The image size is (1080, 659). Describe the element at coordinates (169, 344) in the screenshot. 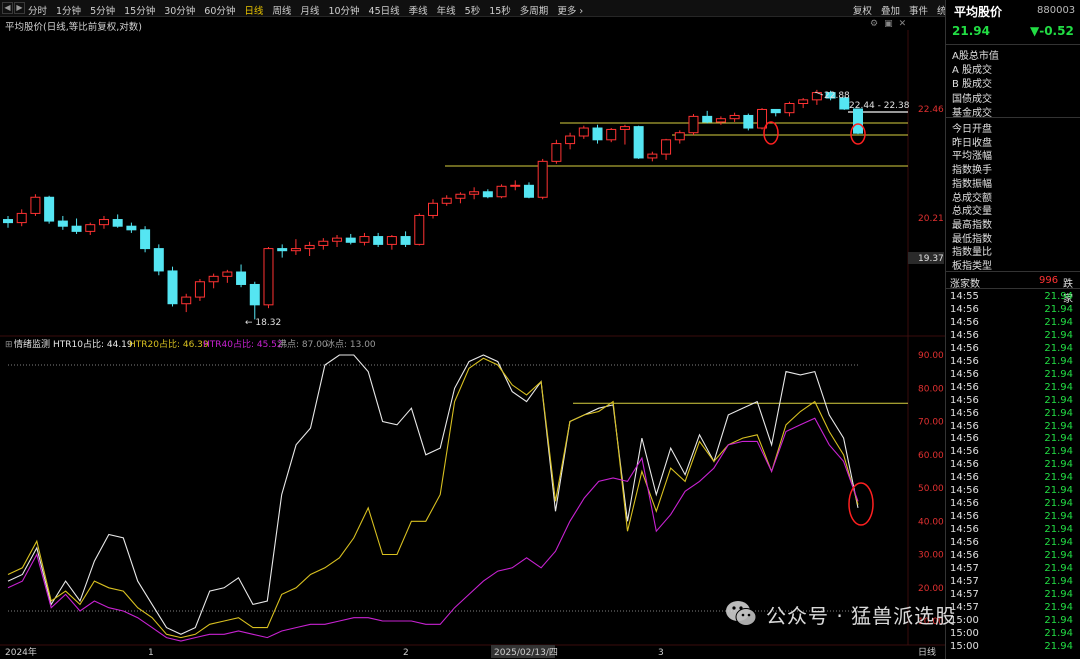

I see `htr20-legend: HTR20占比: 46.39` at that location.